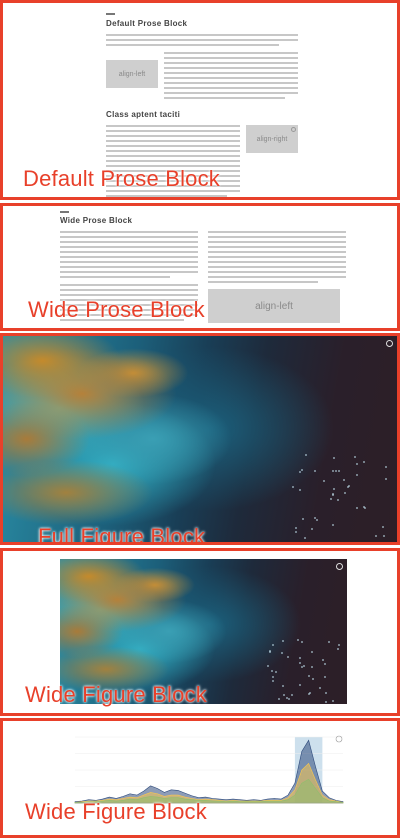 The height and width of the screenshot is (838, 400). What do you see at coordinates (147, 23) in the screenshot?
I see `section-heading: Default Prose Block` at bounding box center [147, 23].